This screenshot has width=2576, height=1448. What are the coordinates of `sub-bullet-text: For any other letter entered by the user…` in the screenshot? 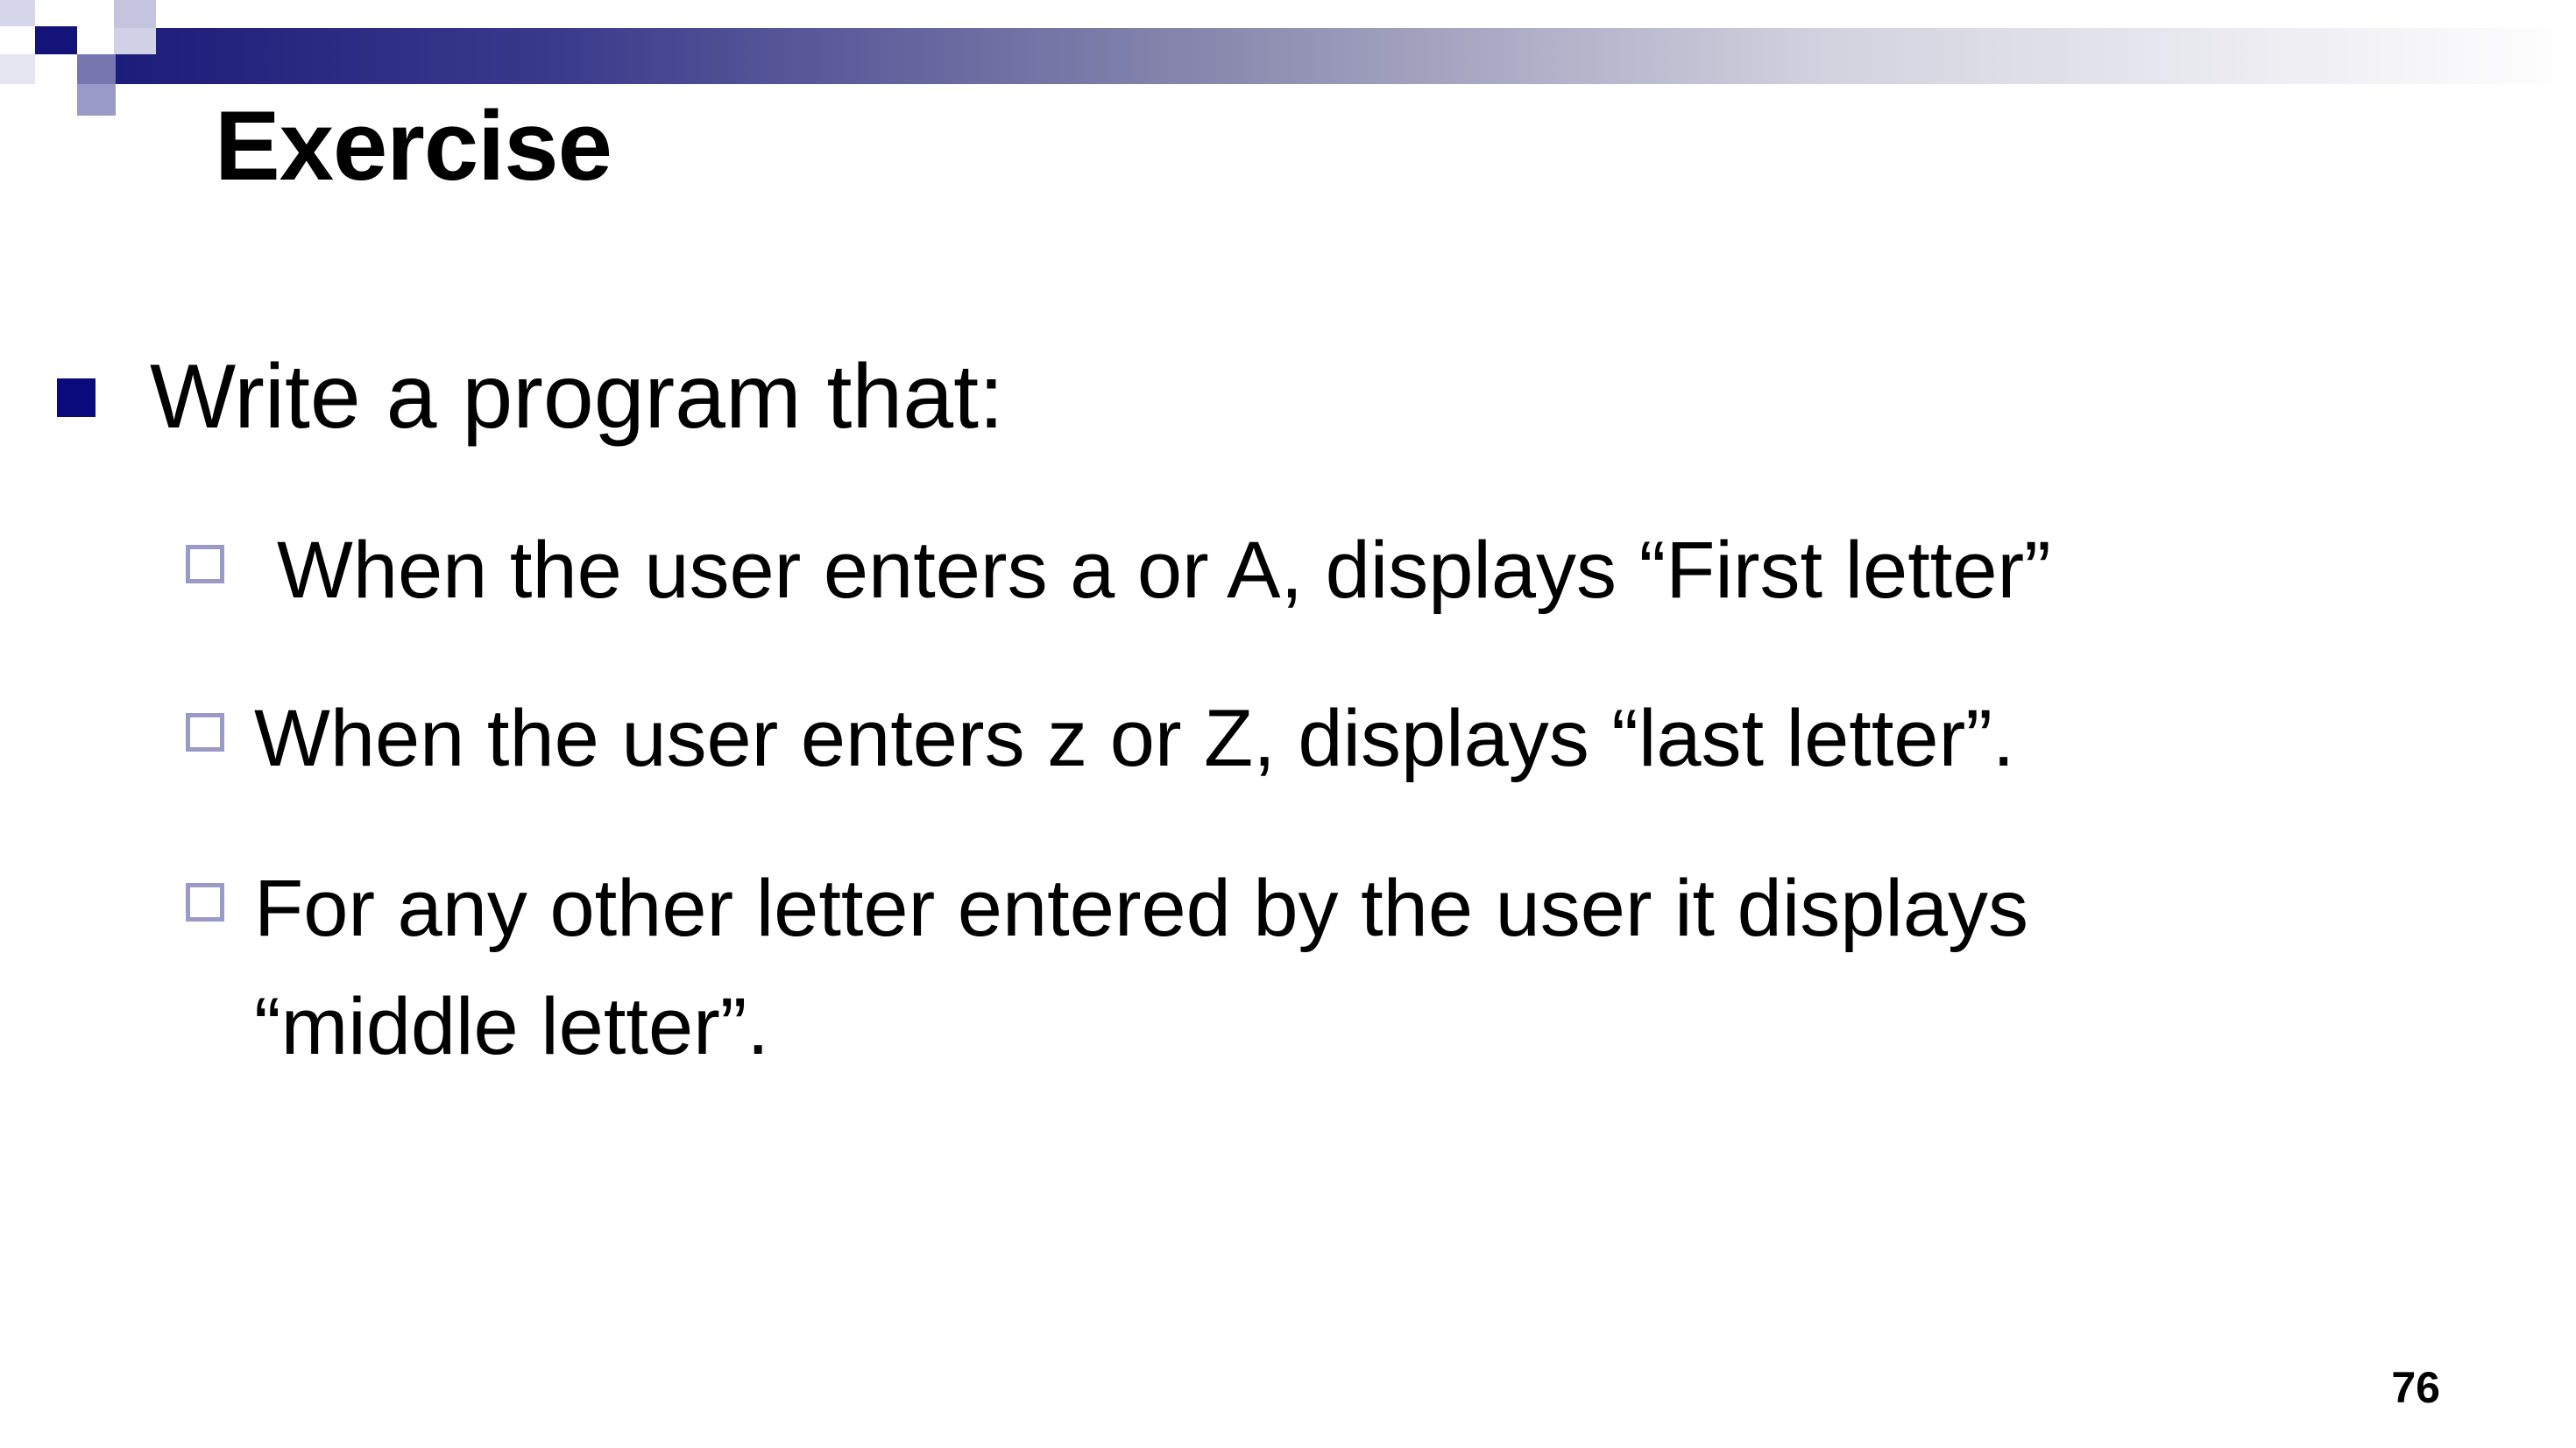 It's located at (1141, 968).